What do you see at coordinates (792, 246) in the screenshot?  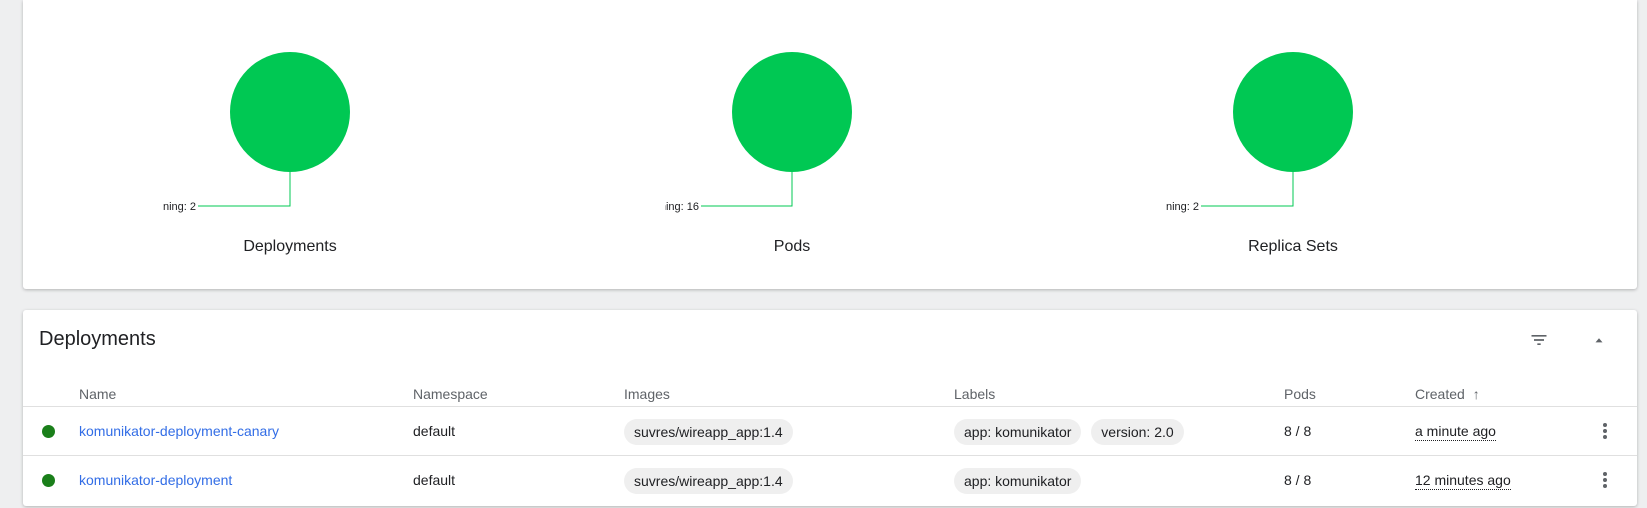 I see `pods-chart-title: Pods` at bounding box center [792, 246].